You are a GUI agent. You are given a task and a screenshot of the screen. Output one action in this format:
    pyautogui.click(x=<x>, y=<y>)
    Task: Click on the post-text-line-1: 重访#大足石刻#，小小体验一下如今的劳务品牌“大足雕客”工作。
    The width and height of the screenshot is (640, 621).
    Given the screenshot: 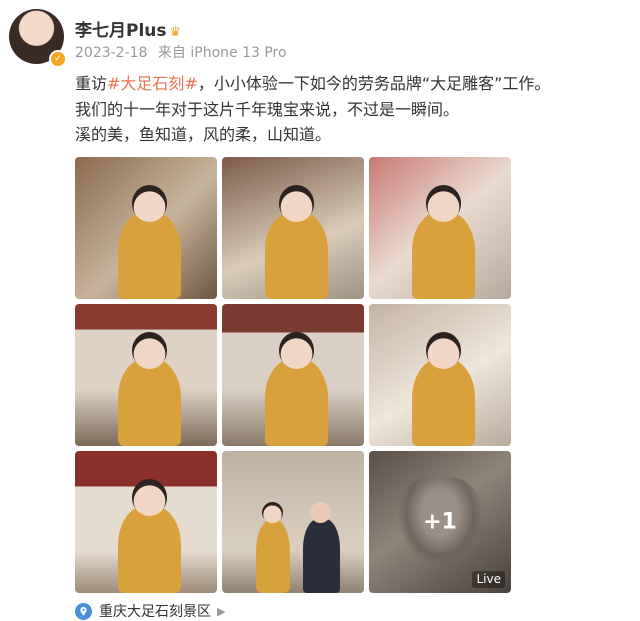 What is the action you would take?
    pyautogui.click(x=350, y=84)
    